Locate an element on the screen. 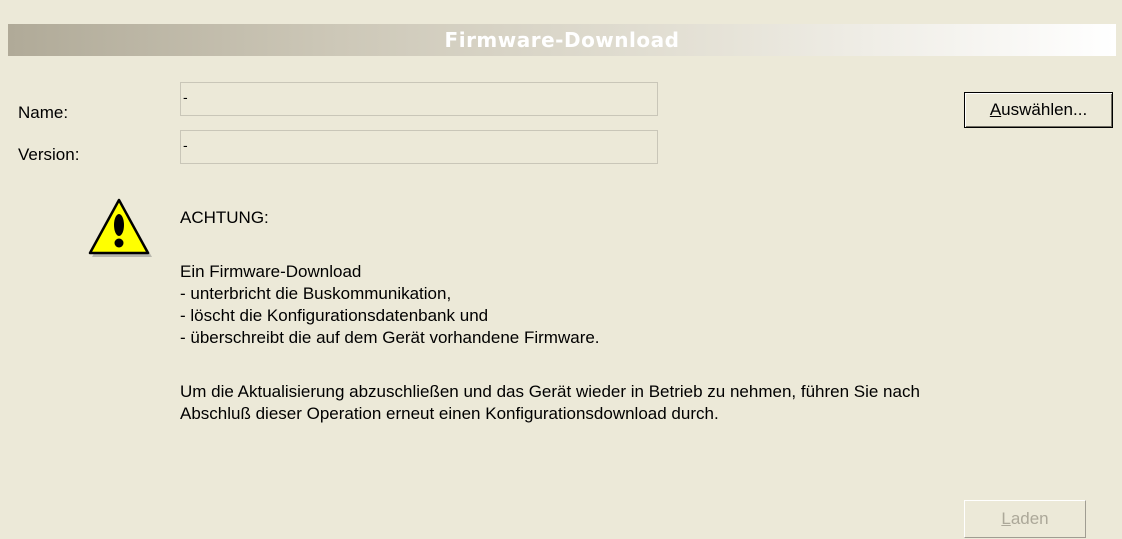  version-value: - is located at coordinates (185, 145).